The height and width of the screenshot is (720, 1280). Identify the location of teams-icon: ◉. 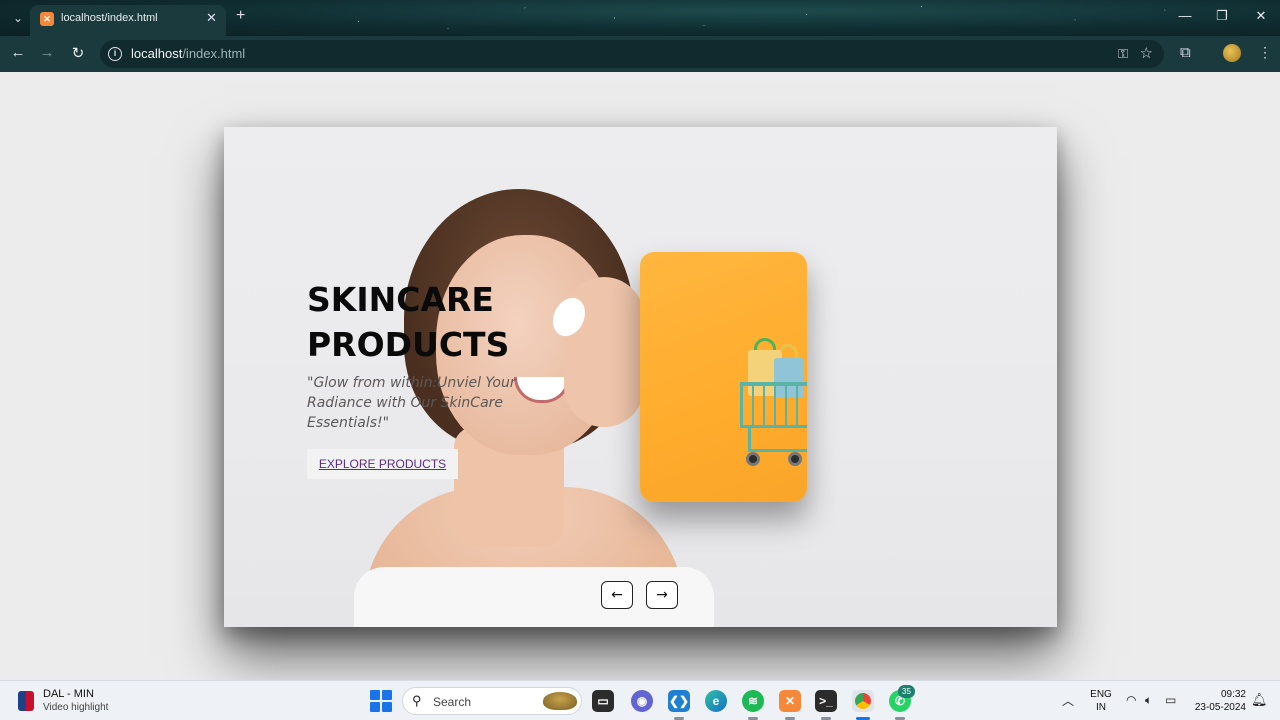
(642, 701).